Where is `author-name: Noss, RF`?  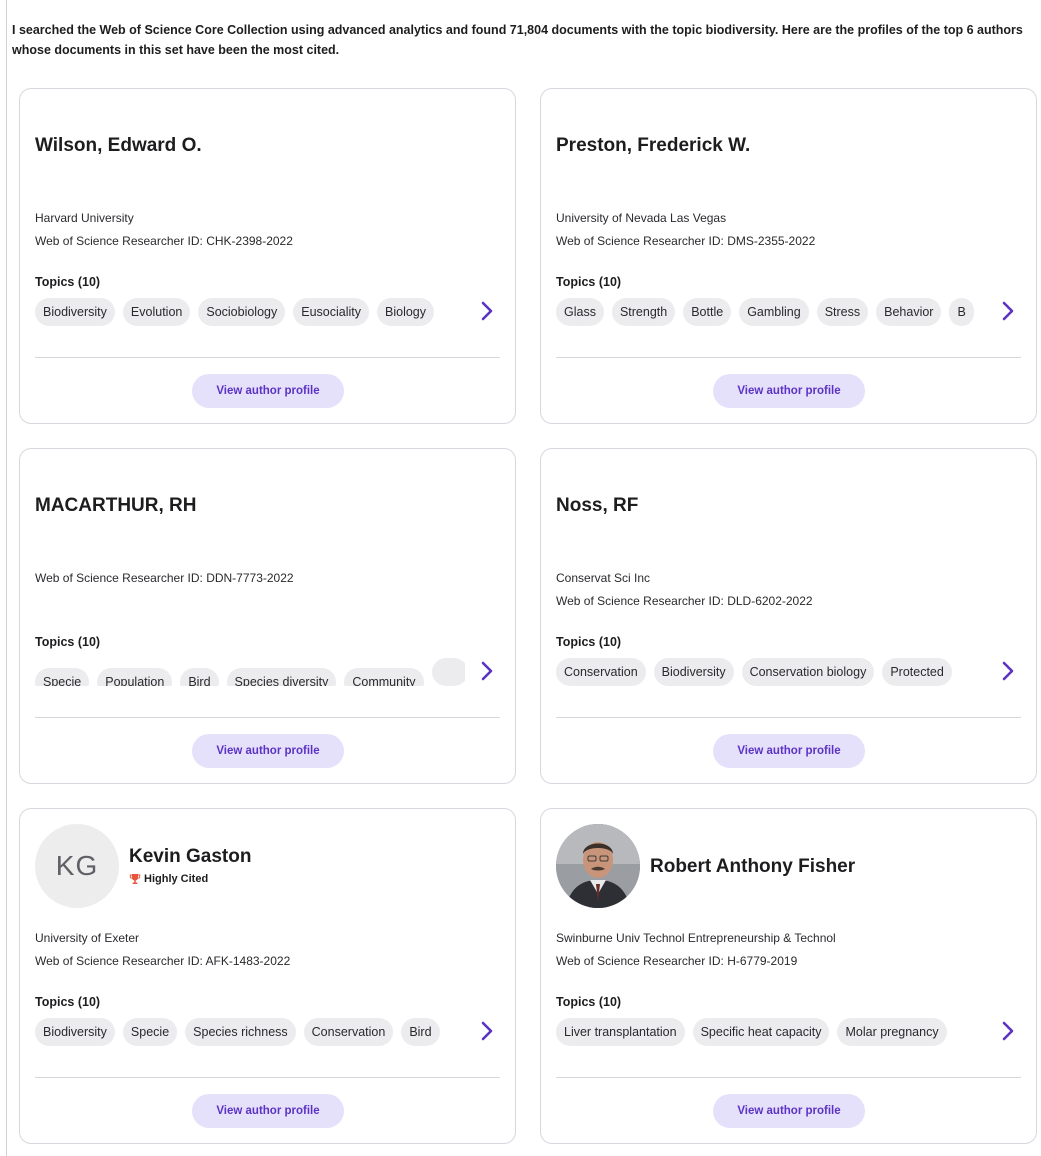
author-name: Noss, RF is located at coordinates (597, 505).